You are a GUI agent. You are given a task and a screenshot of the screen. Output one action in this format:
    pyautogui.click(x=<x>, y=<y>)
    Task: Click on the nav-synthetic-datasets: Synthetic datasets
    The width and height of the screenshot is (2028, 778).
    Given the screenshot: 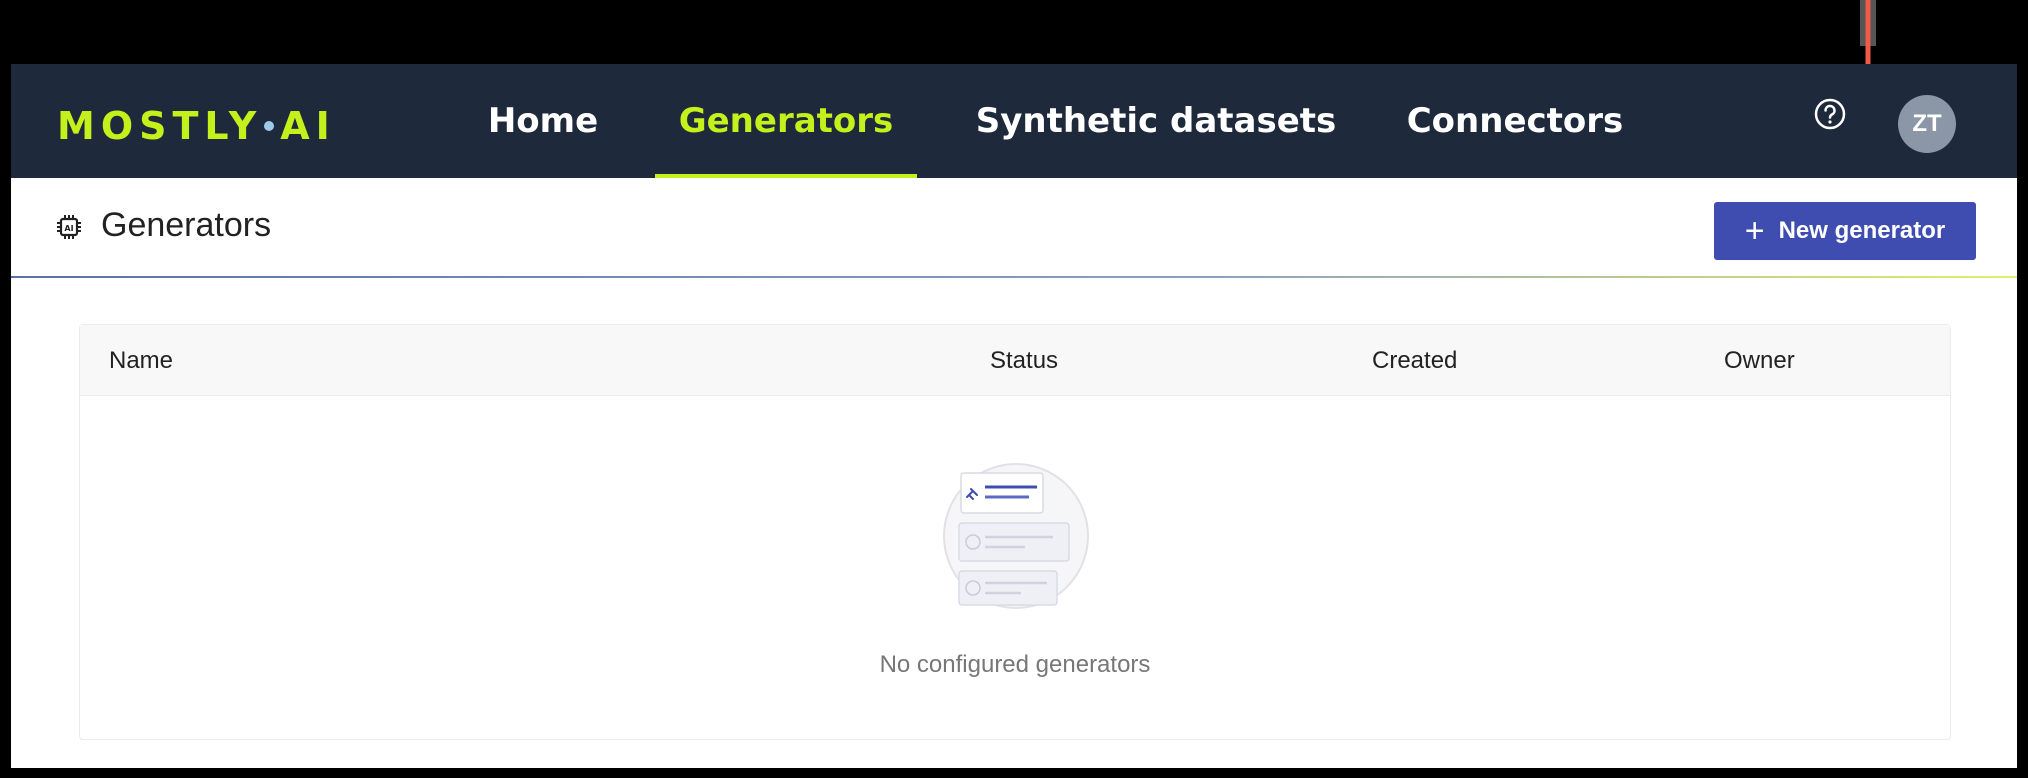 What is the action you would take?
    pyautogui.click(x=1156, y=121)
    